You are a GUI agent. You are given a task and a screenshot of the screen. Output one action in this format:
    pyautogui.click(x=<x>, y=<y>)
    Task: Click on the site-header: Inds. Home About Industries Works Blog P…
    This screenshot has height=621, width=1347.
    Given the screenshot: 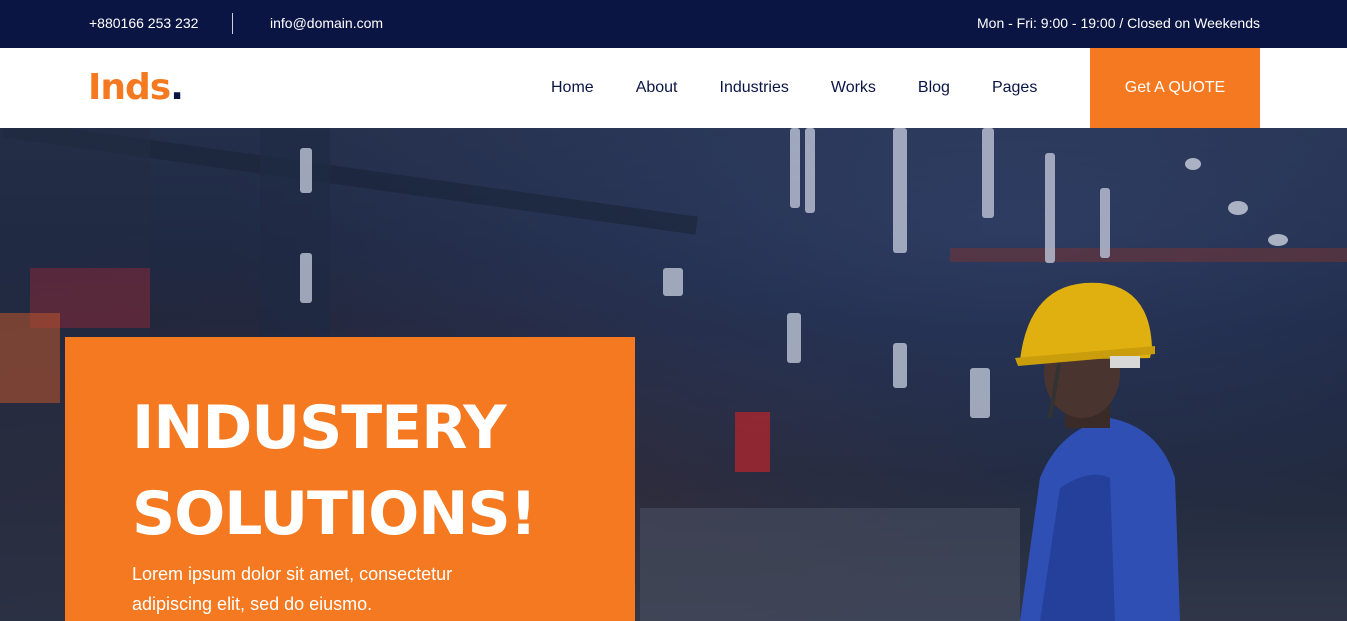 What is the action you would take?
    pyautogui.click(x=673, y=88)
    